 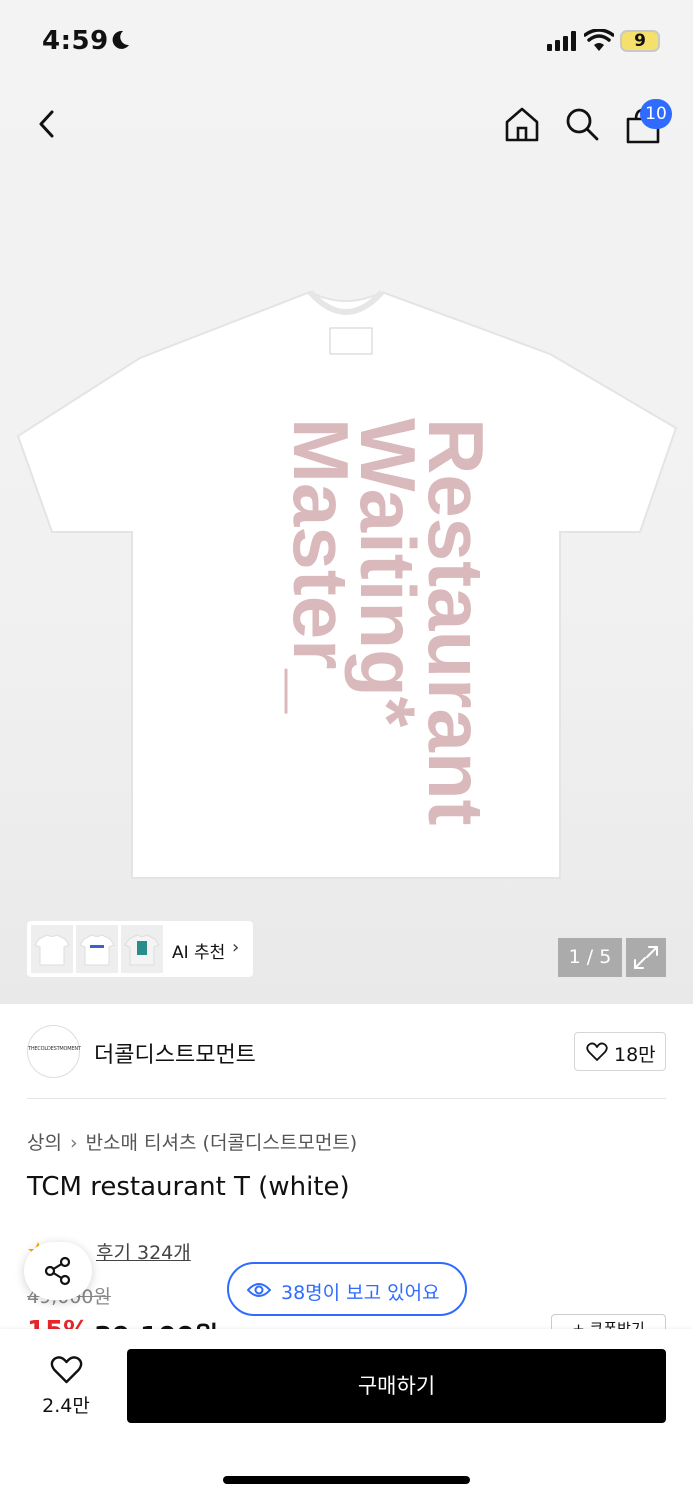 I want to click on search-icon, so click(x=582, y=124).